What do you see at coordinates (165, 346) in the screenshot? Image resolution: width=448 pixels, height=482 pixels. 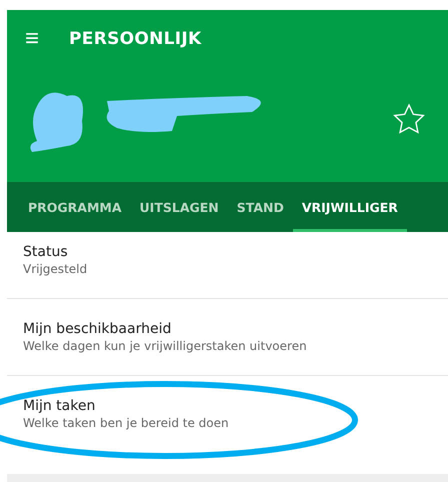 I see `item-subtitle: Welke dagen kun je vrijwilligerstaken uitvoeren` at bounding box center [165, 346].